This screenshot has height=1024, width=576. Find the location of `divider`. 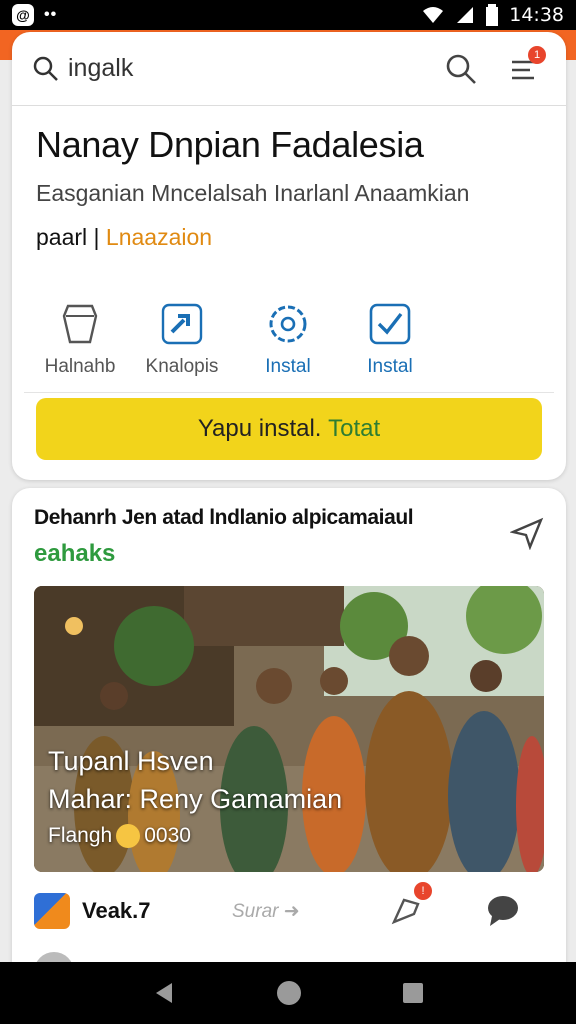

divider is located at coordinates (289, 392).